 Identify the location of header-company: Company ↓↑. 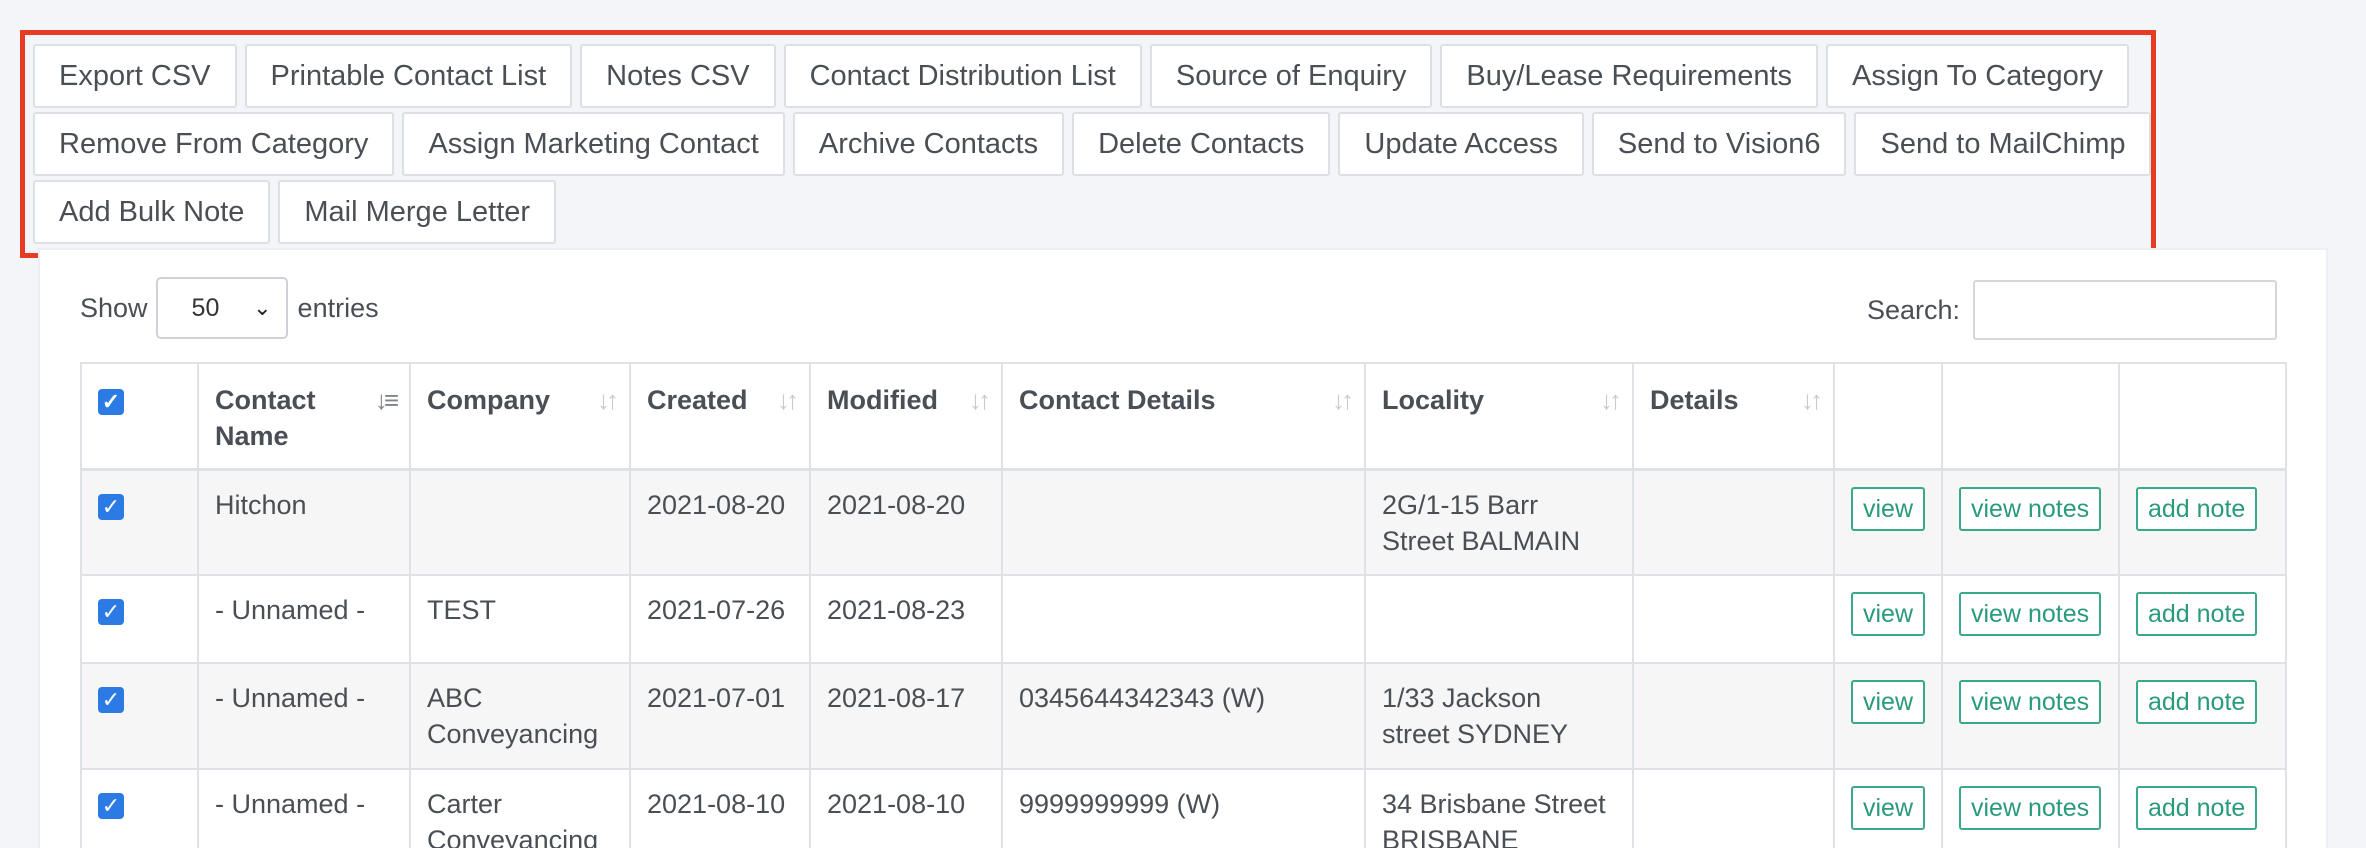
(520, 416).